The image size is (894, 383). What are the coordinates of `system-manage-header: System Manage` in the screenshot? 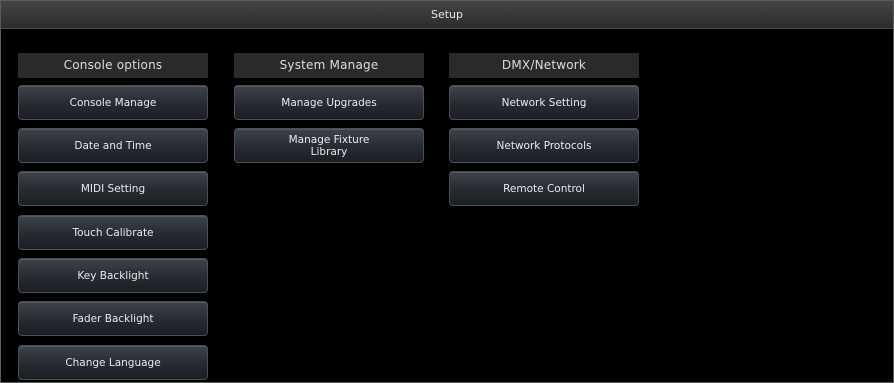 It's located at (329, 65).